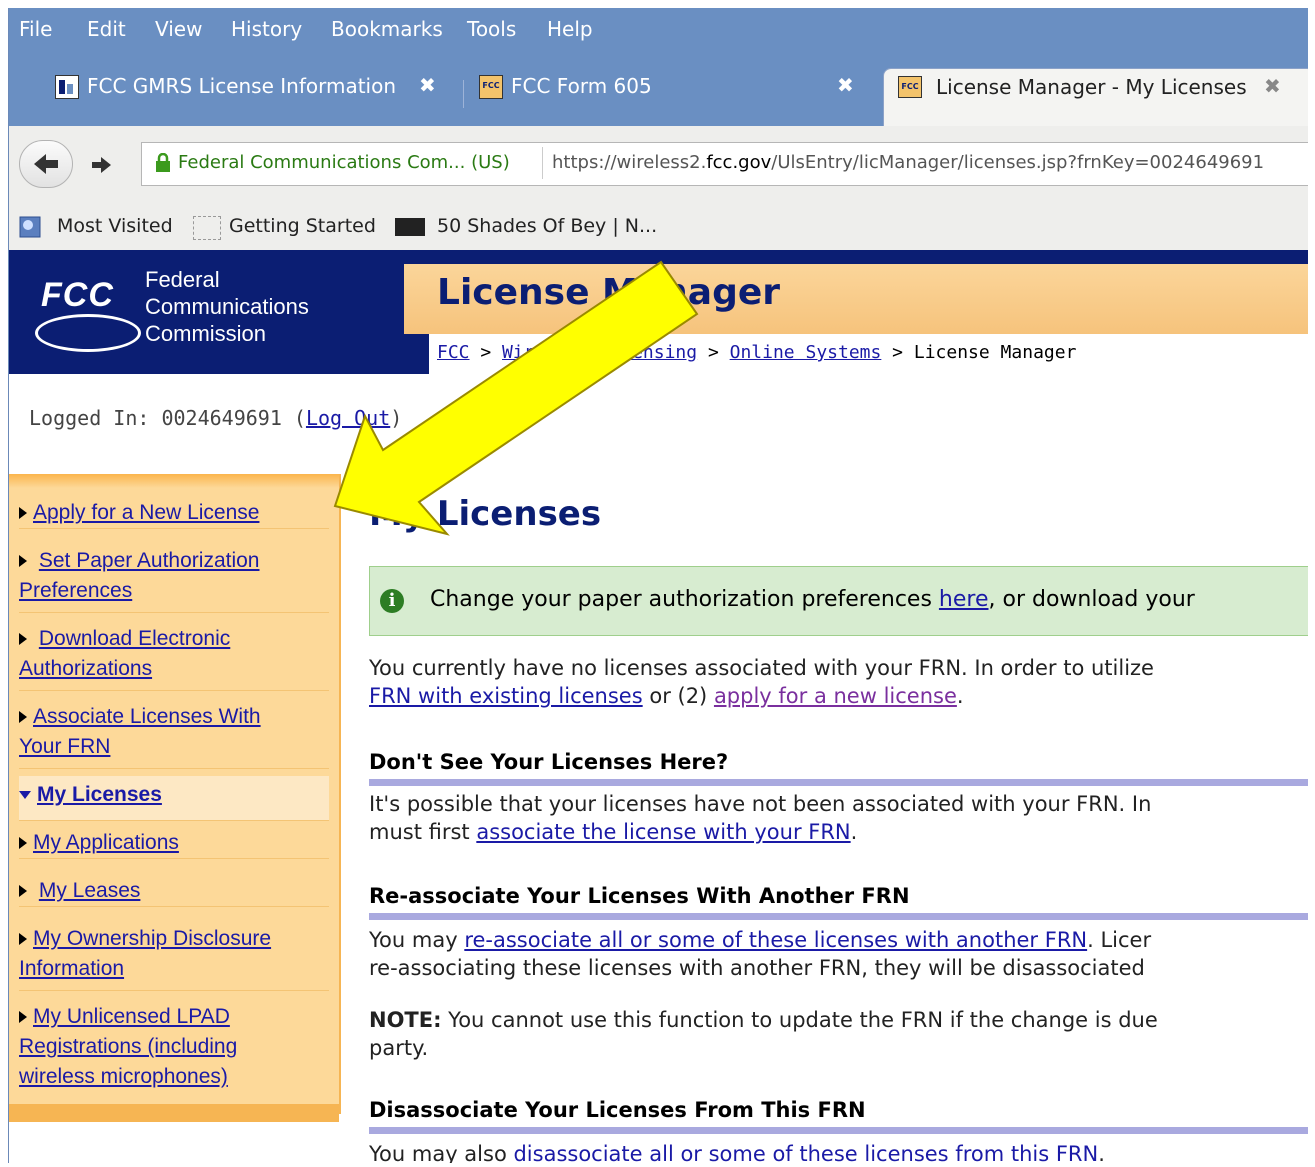 The width and height of the screenshot is (1315, 1167). What do you see at coordinates (542, 163) in the screenshot?
I see `url-separator` at bounding box center [542, 163].